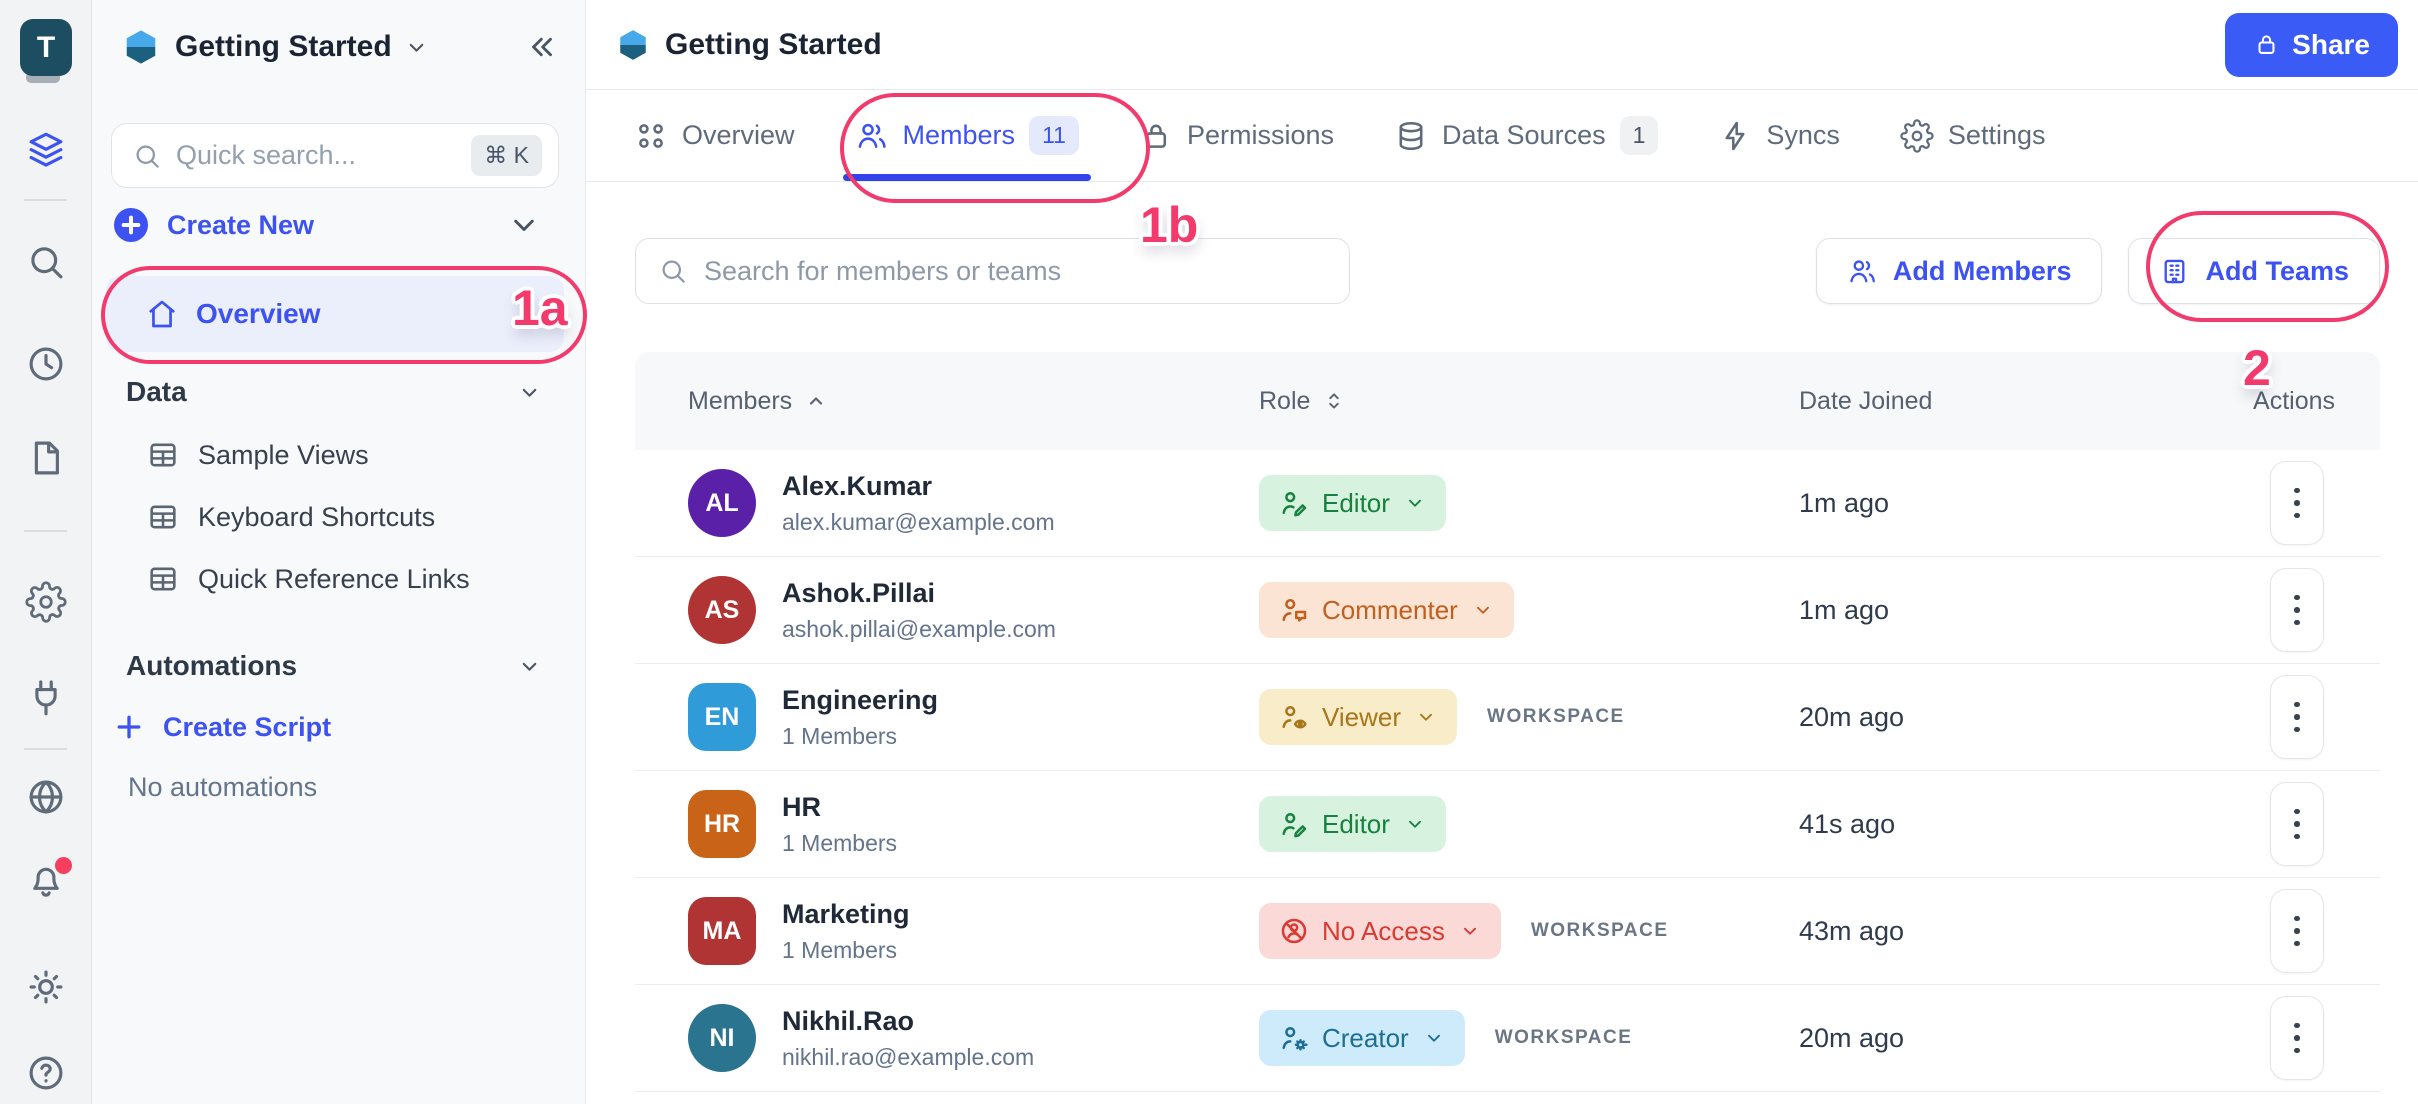 The image size is (2418, 1104). What do you see at coordinates (326, 579) in the screenshot?
I see `sidebar-item-quick-reference-links: Quick Reference Links` at bounding box center [326, 579].